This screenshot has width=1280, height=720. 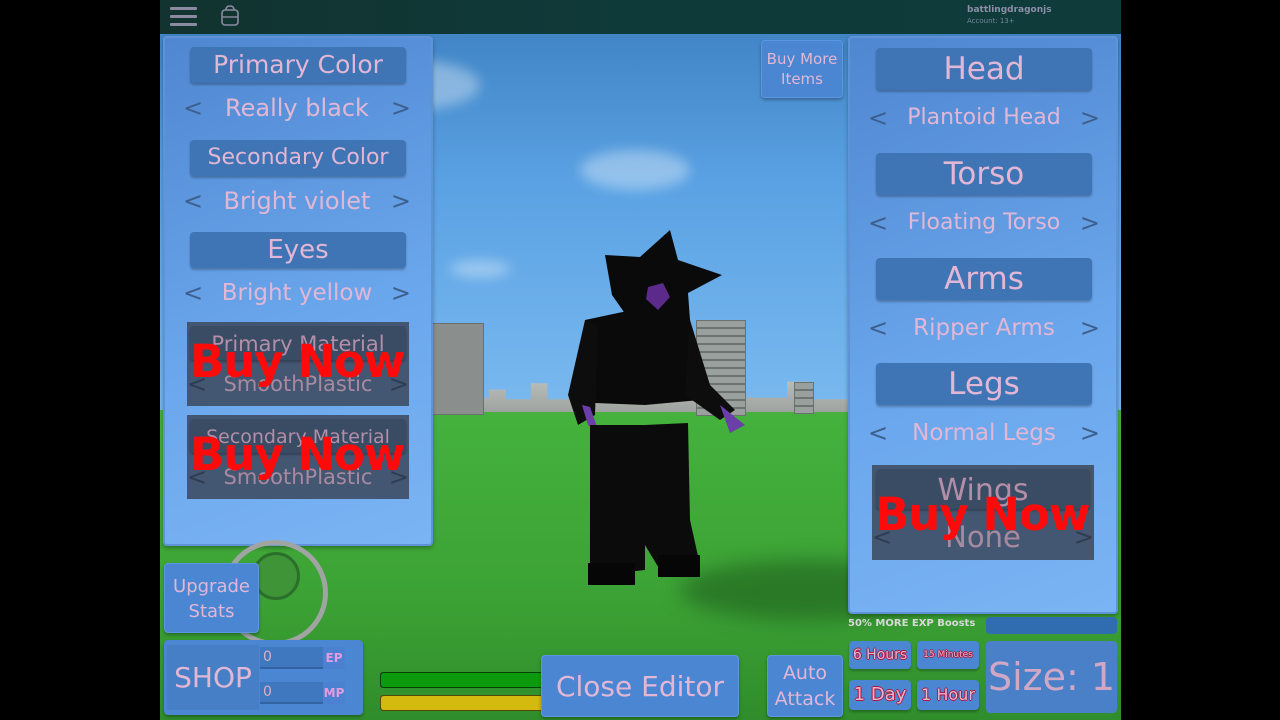 I want to click on head-next-arrow: >, so click(x=1090, y=118).